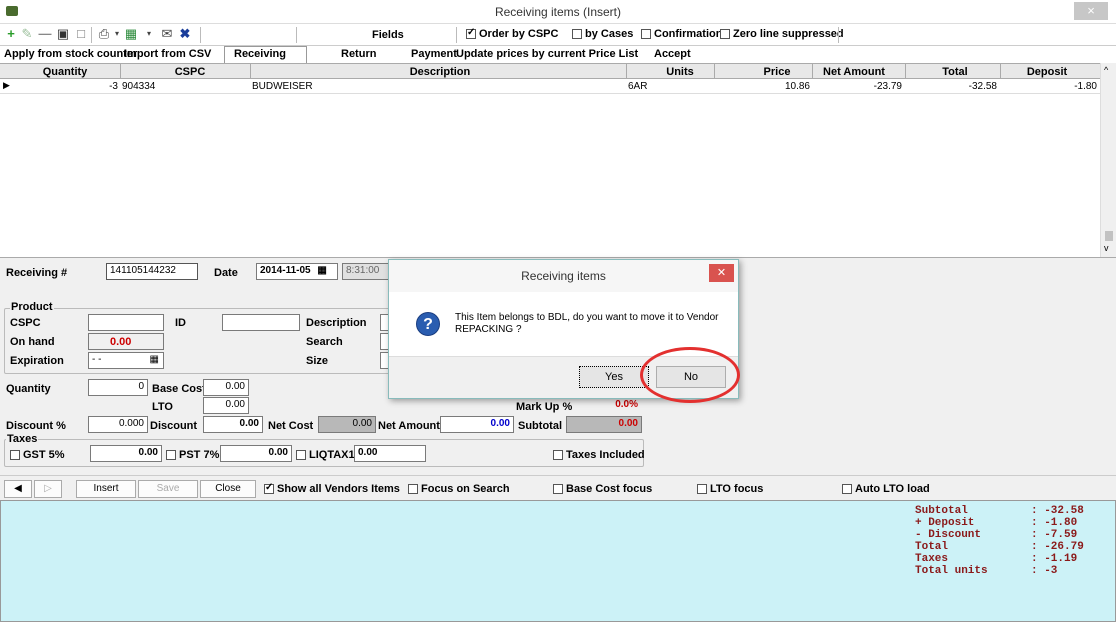 Image resolution: width=1116 pixels, height=630 pixels. I want to click on tab-receiving: Receiving, so click(260, 54).